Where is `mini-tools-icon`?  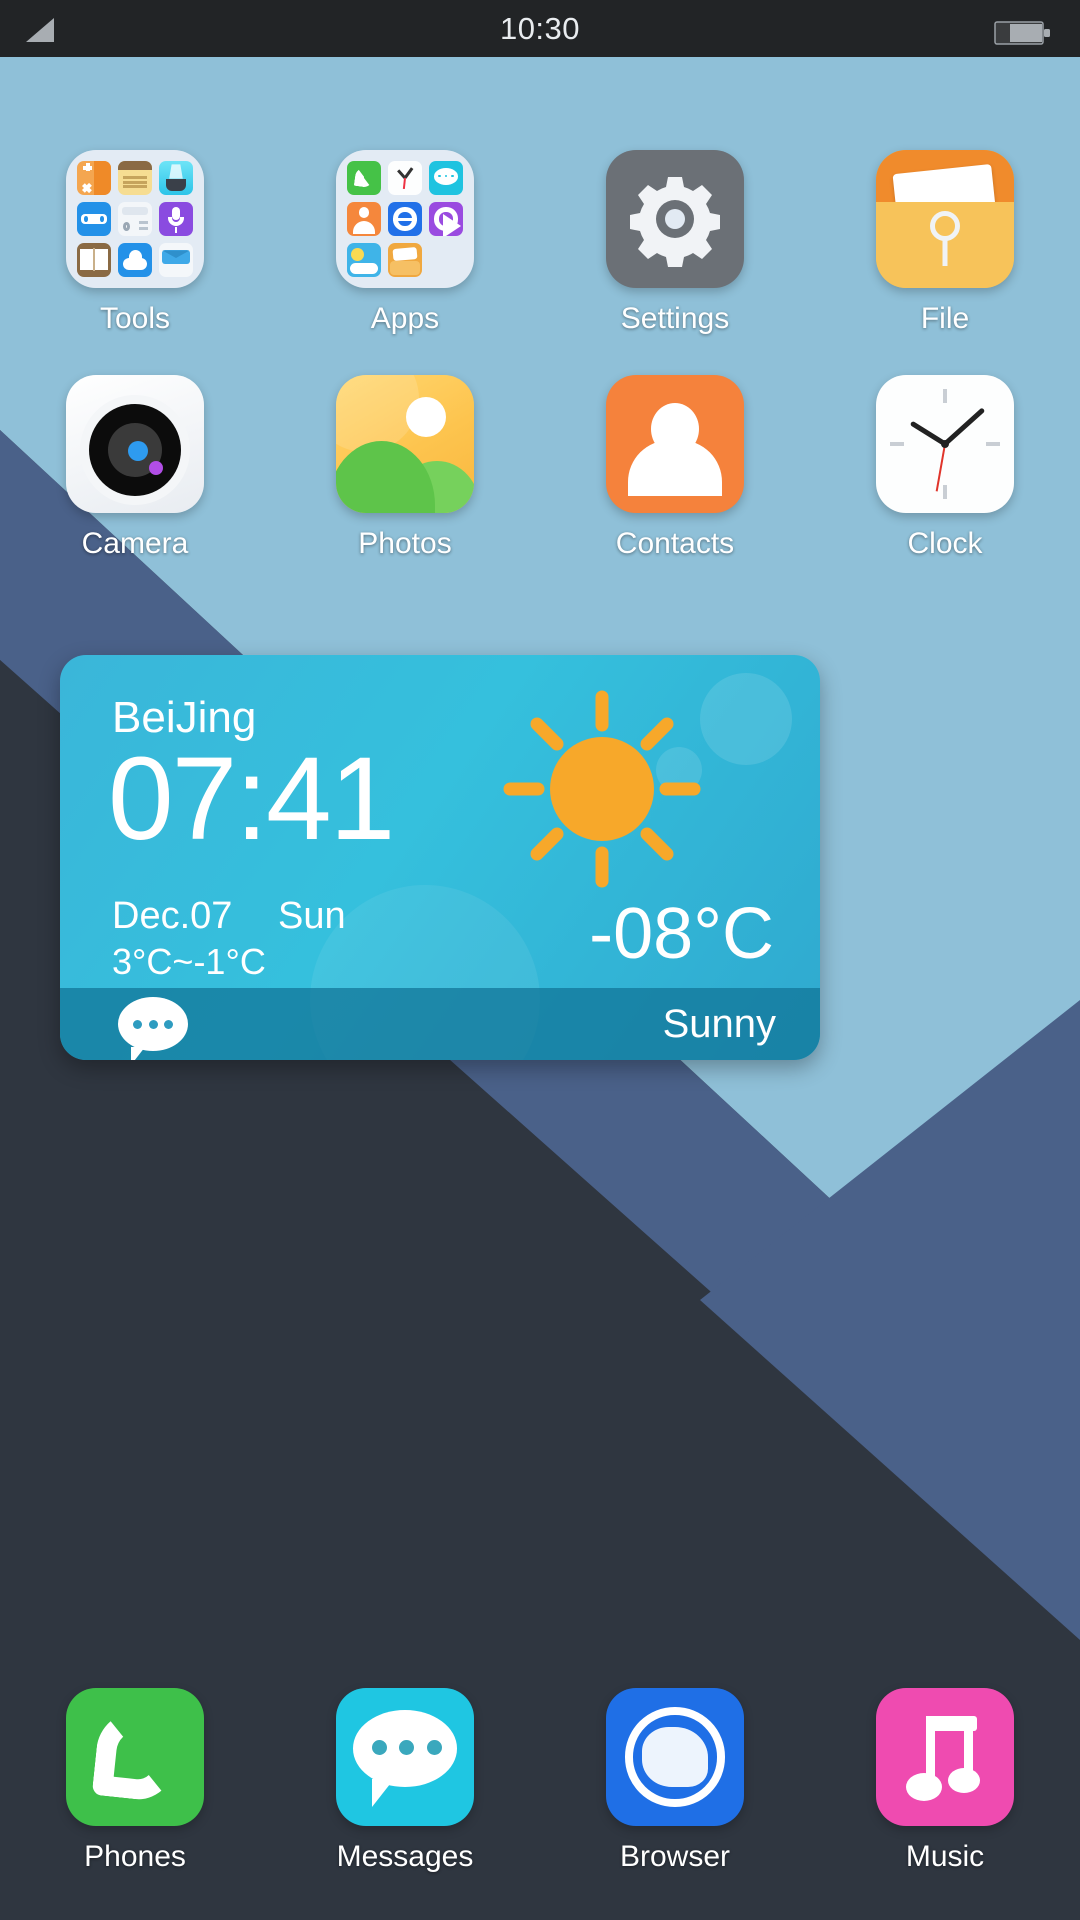 mini-tools-icon is located at coordinates (94, 219).